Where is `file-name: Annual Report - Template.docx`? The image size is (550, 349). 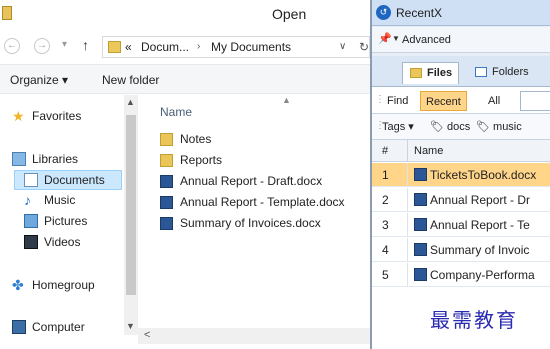 file-name: Annual Report - Template.docx is located at coordinates (262, 202).